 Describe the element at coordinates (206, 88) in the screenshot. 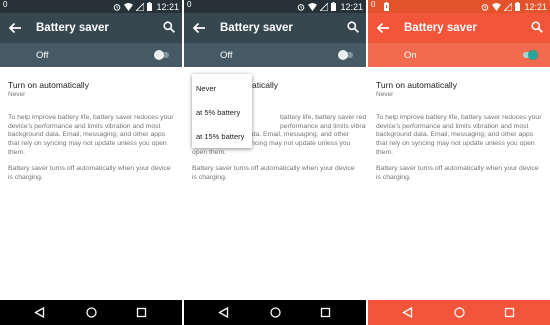

I see `dropdown-option-never: Never` at that location.